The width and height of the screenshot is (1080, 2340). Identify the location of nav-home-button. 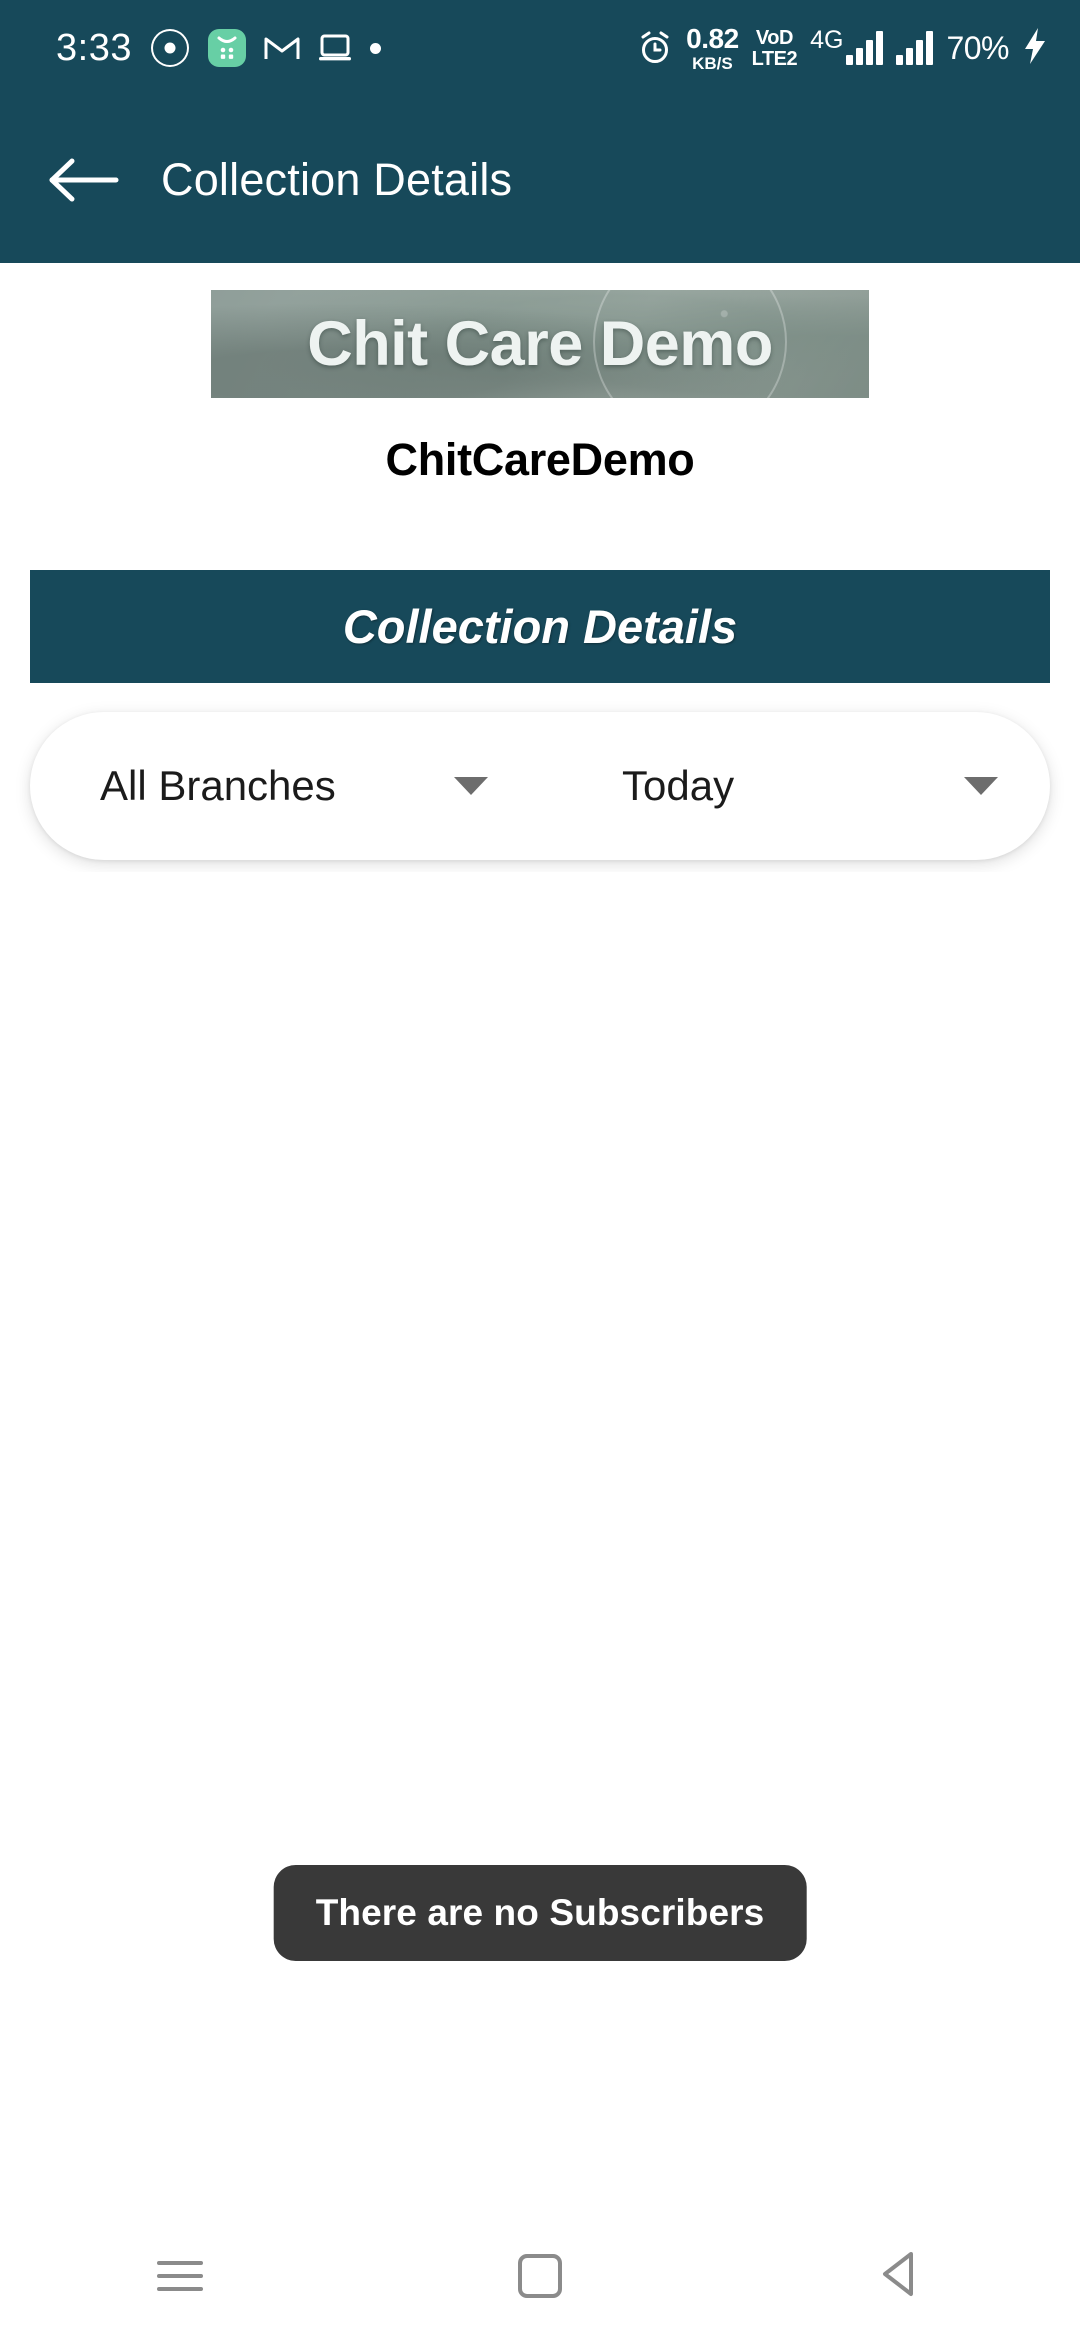
(540, 2276).